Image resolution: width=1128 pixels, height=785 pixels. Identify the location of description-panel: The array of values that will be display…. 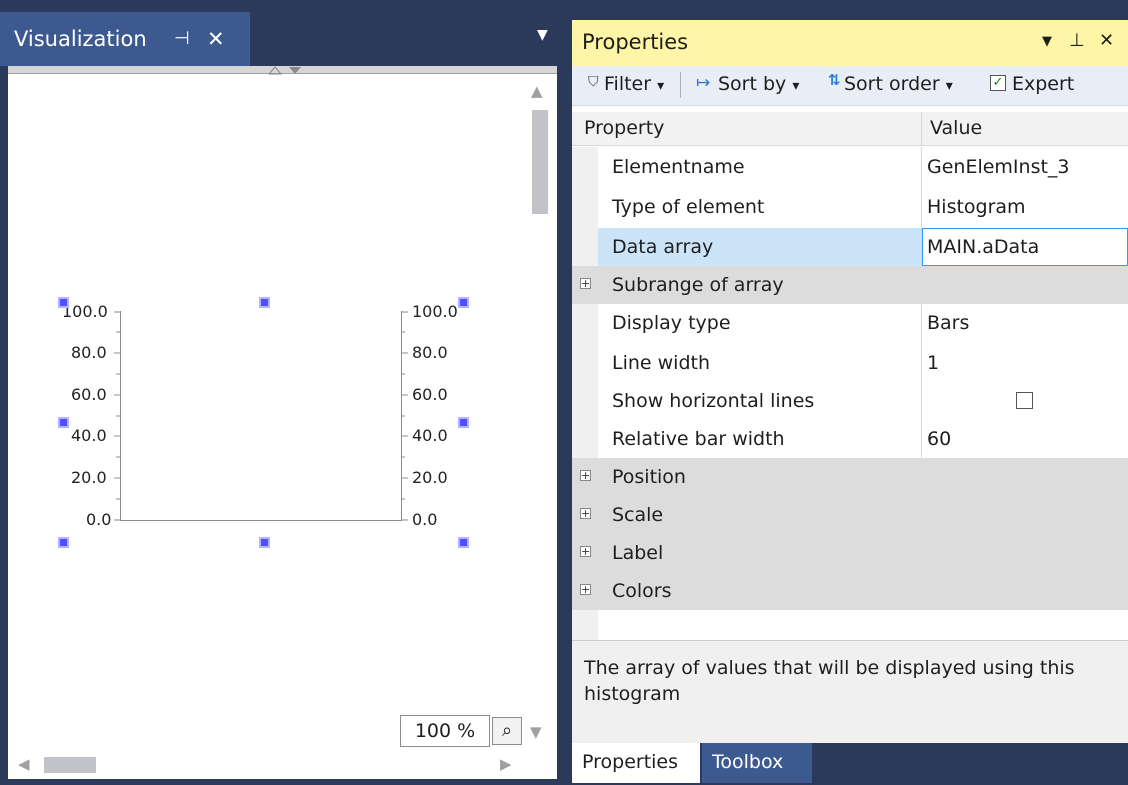
(850, 691).